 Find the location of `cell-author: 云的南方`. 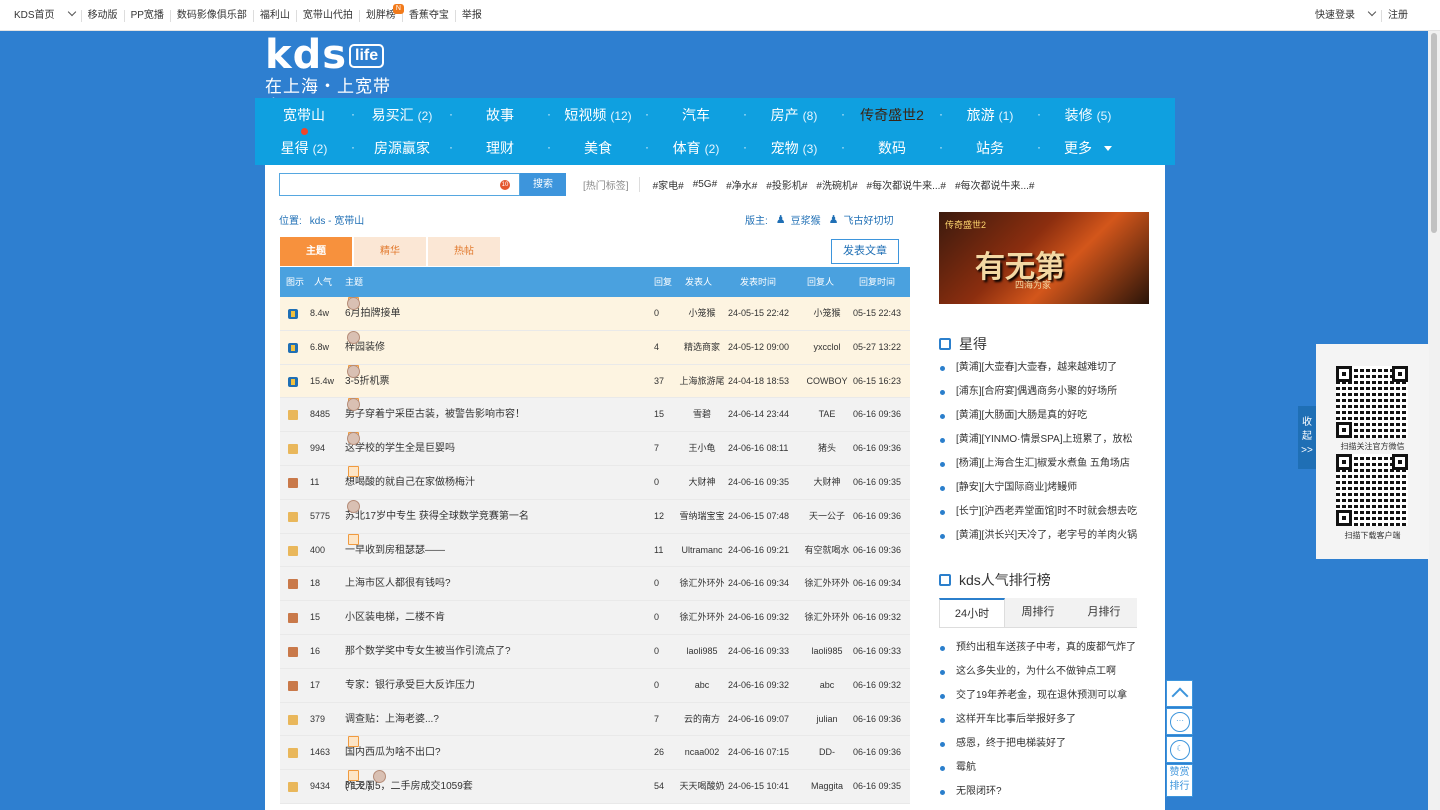

cell-author: 云的南方 is located at coordinates (702, 719).